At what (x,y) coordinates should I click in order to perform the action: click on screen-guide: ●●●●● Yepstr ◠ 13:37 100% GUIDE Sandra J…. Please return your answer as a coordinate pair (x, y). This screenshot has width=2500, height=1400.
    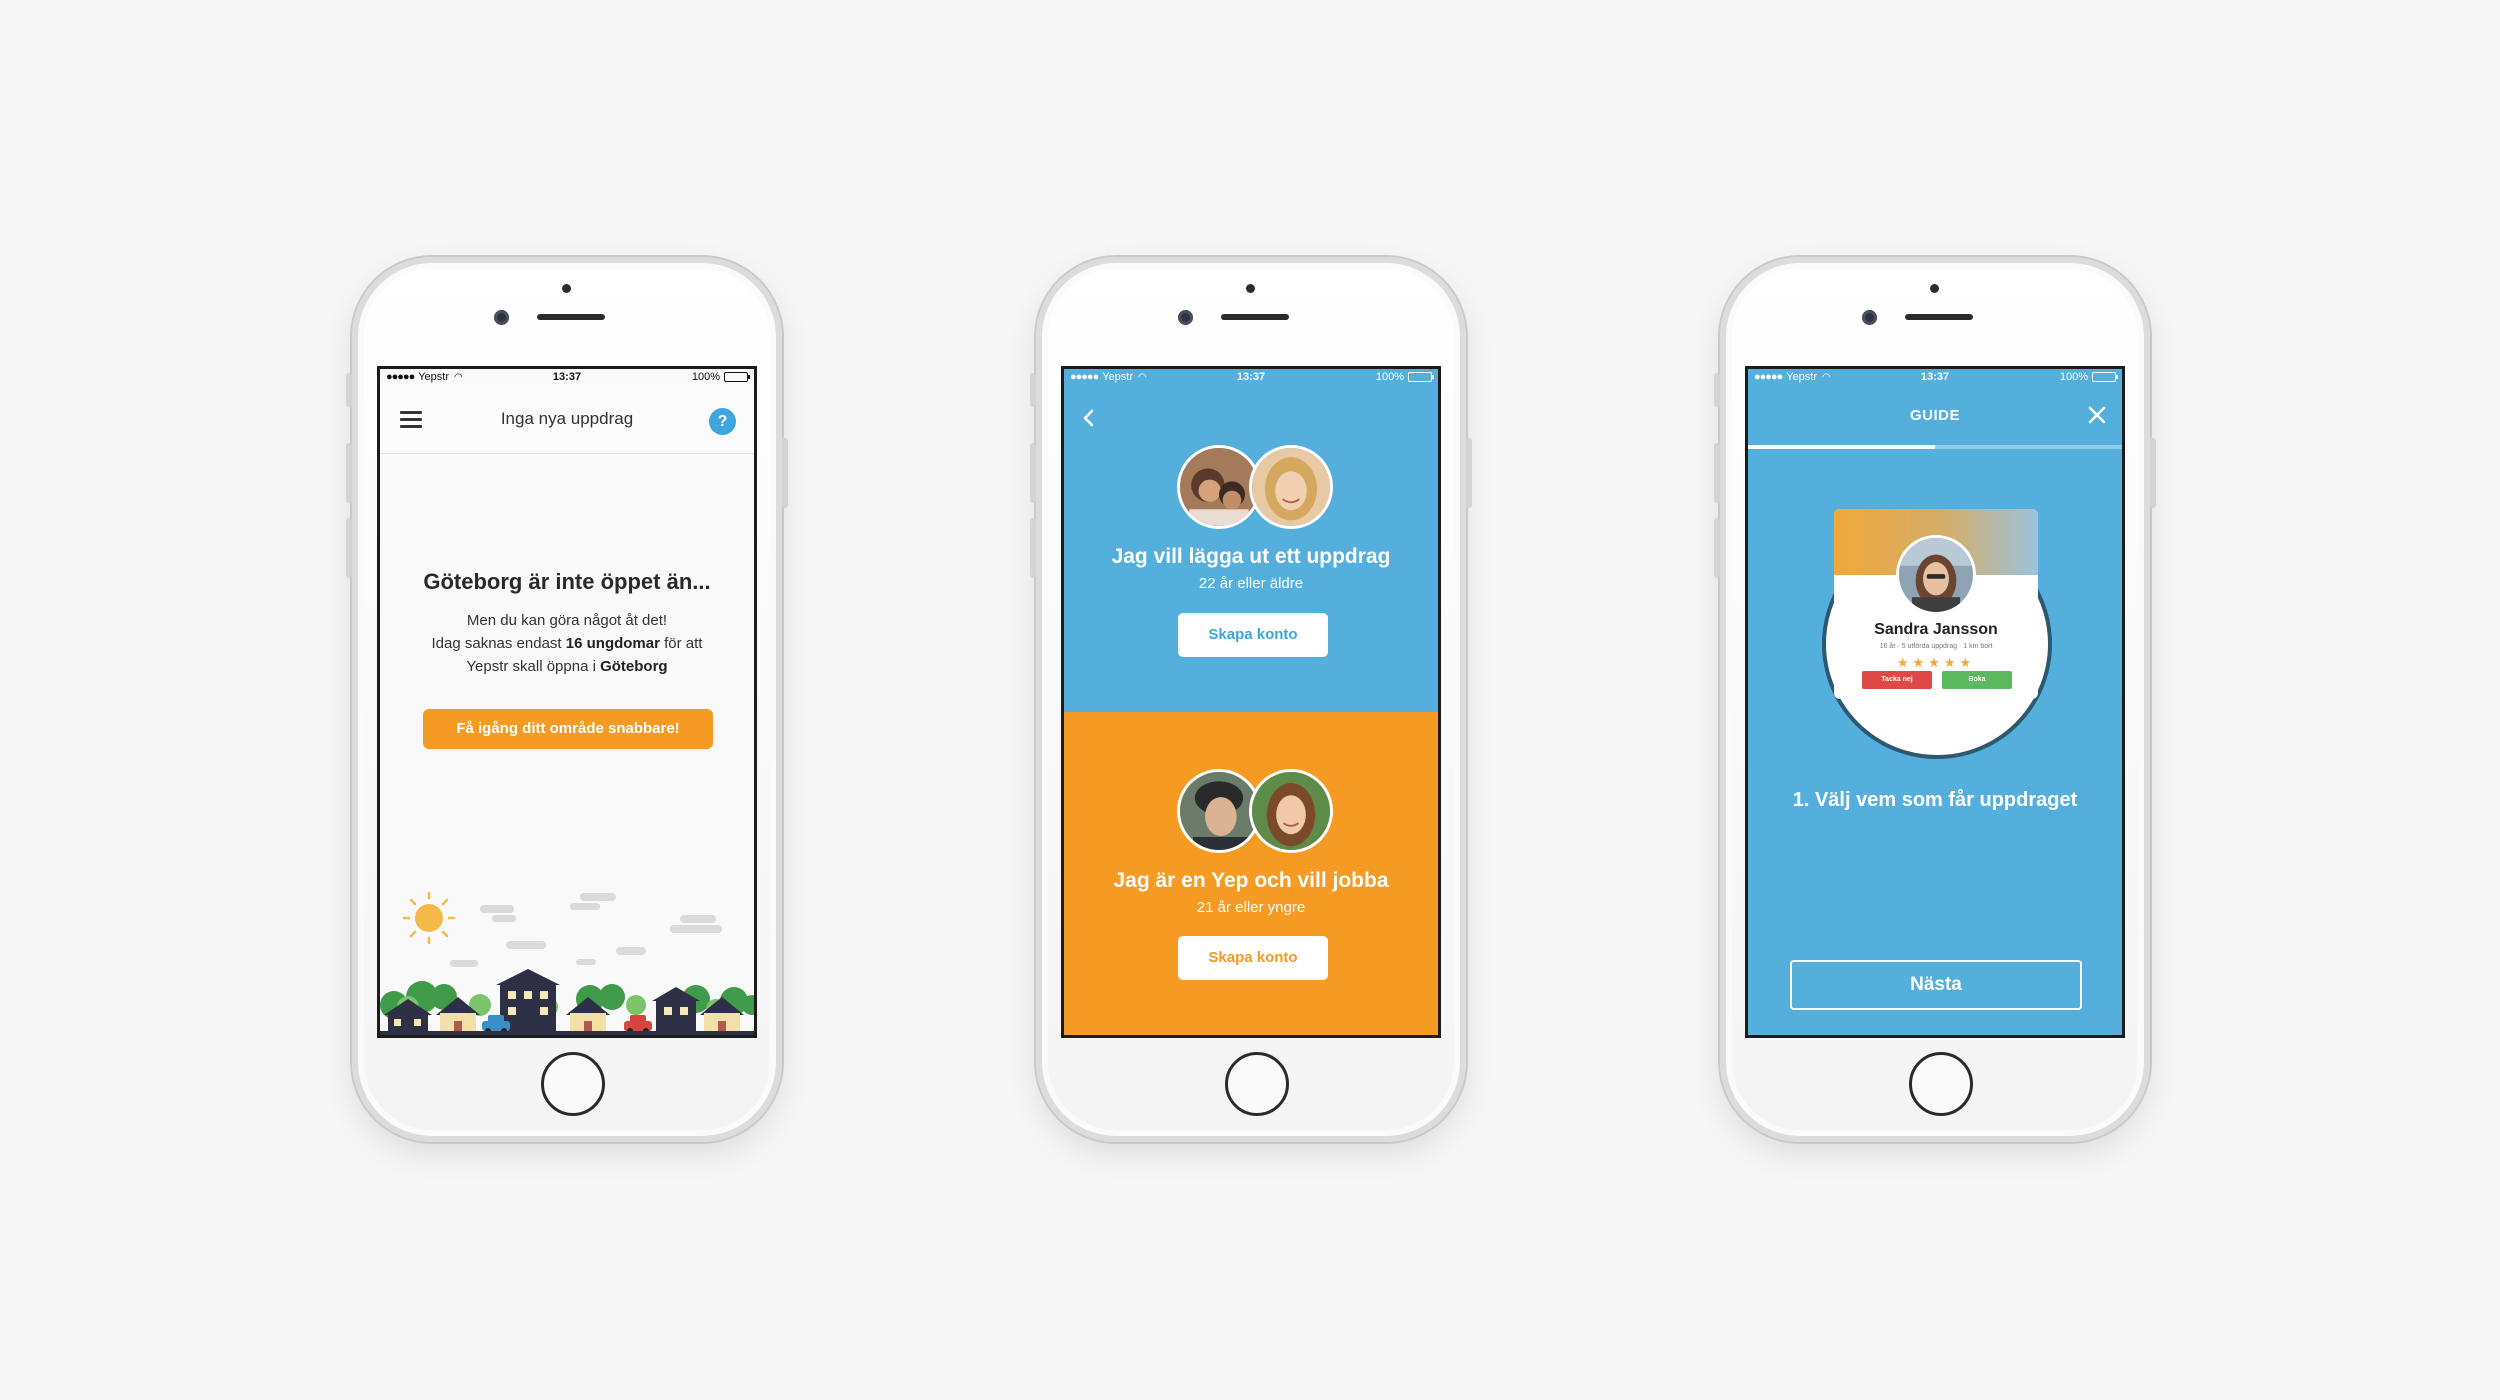
    Looking at the image, I should click on (1935, 702).